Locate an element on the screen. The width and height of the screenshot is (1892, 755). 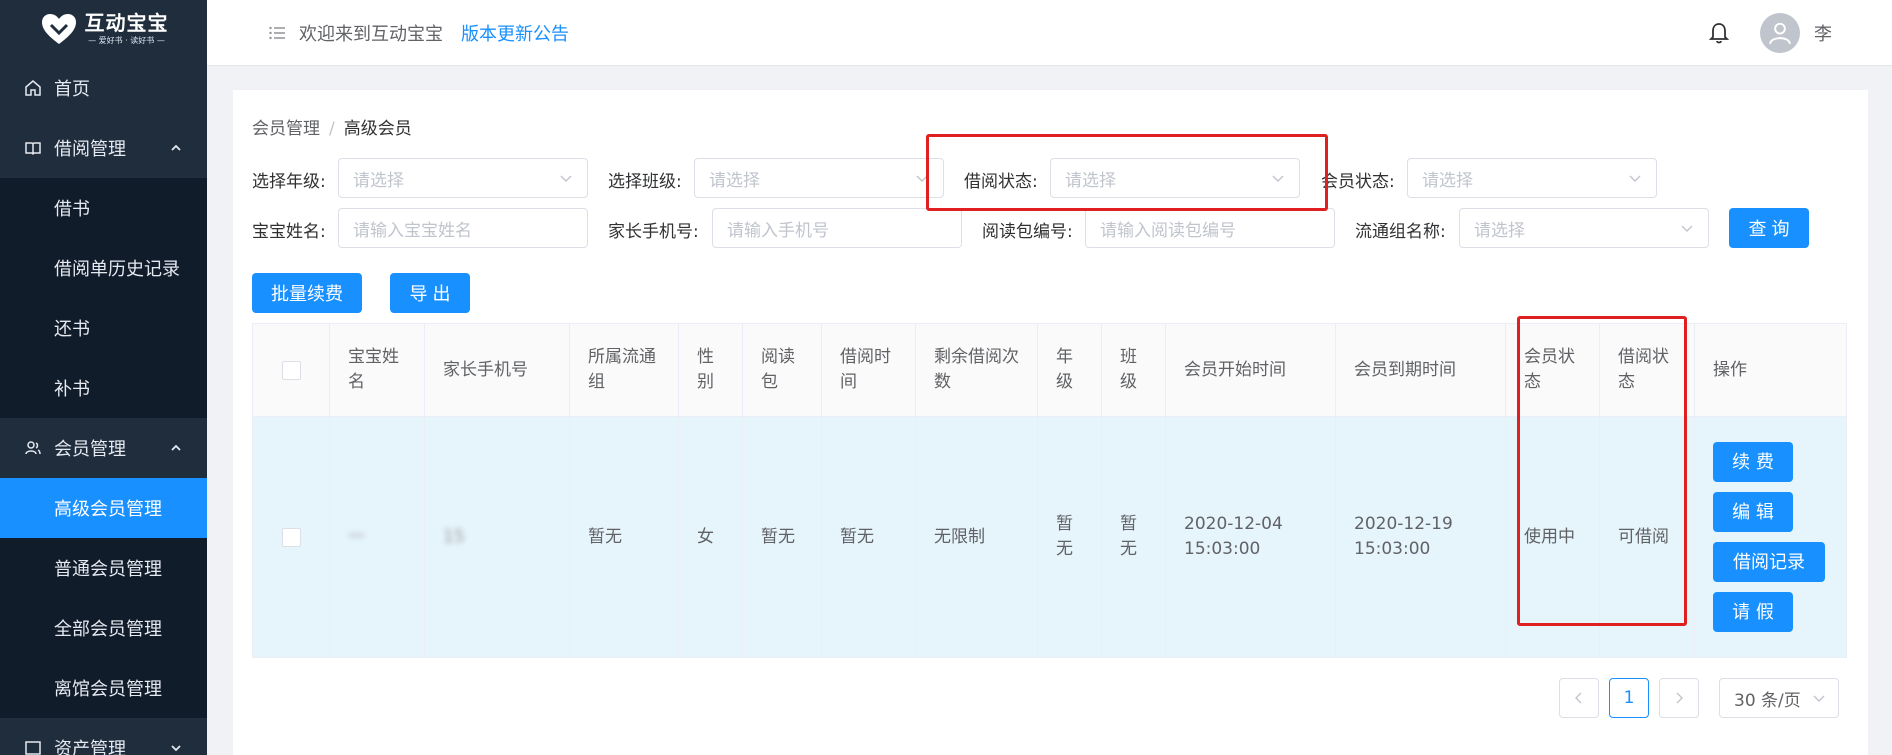
logo-subtitle: — 爱好书 · 读好书 — is located at coordinates (126, 40).